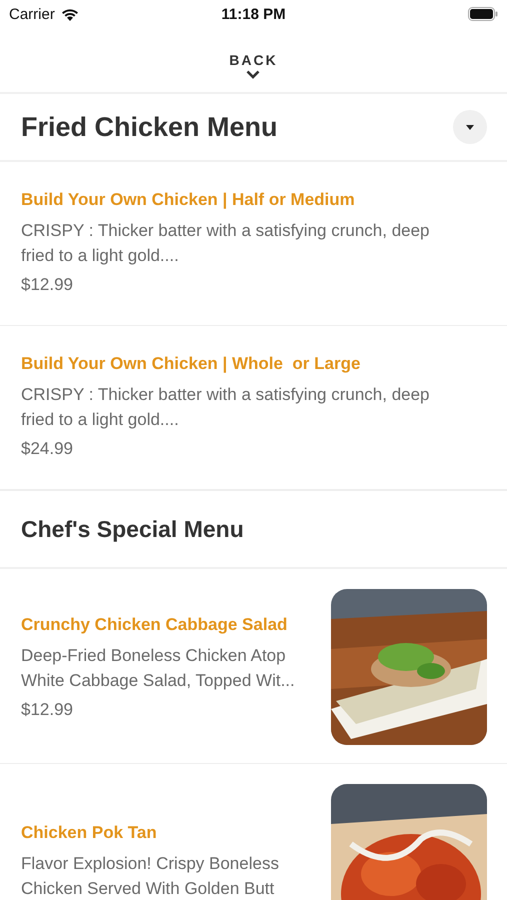 The width and height of the screenshot is (507, 900). I want to click on battery-icon, so click(483, 14).